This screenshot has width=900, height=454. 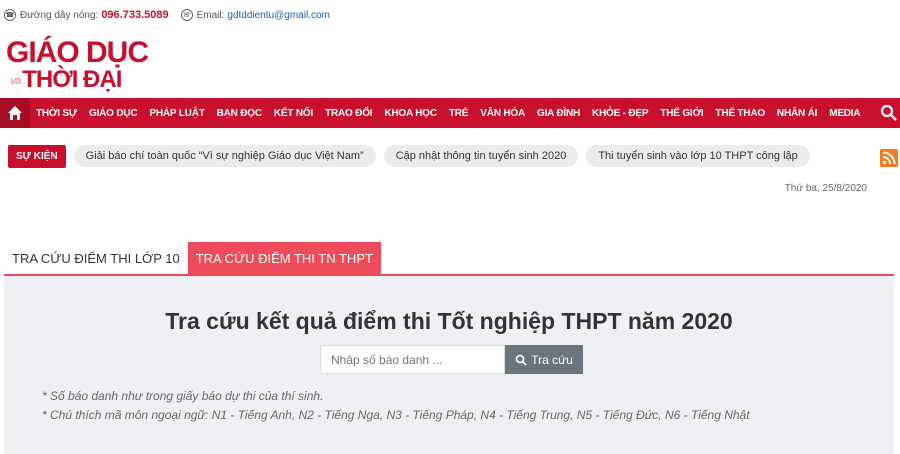 I want to click on home-icon, so click(x=15, y=113).